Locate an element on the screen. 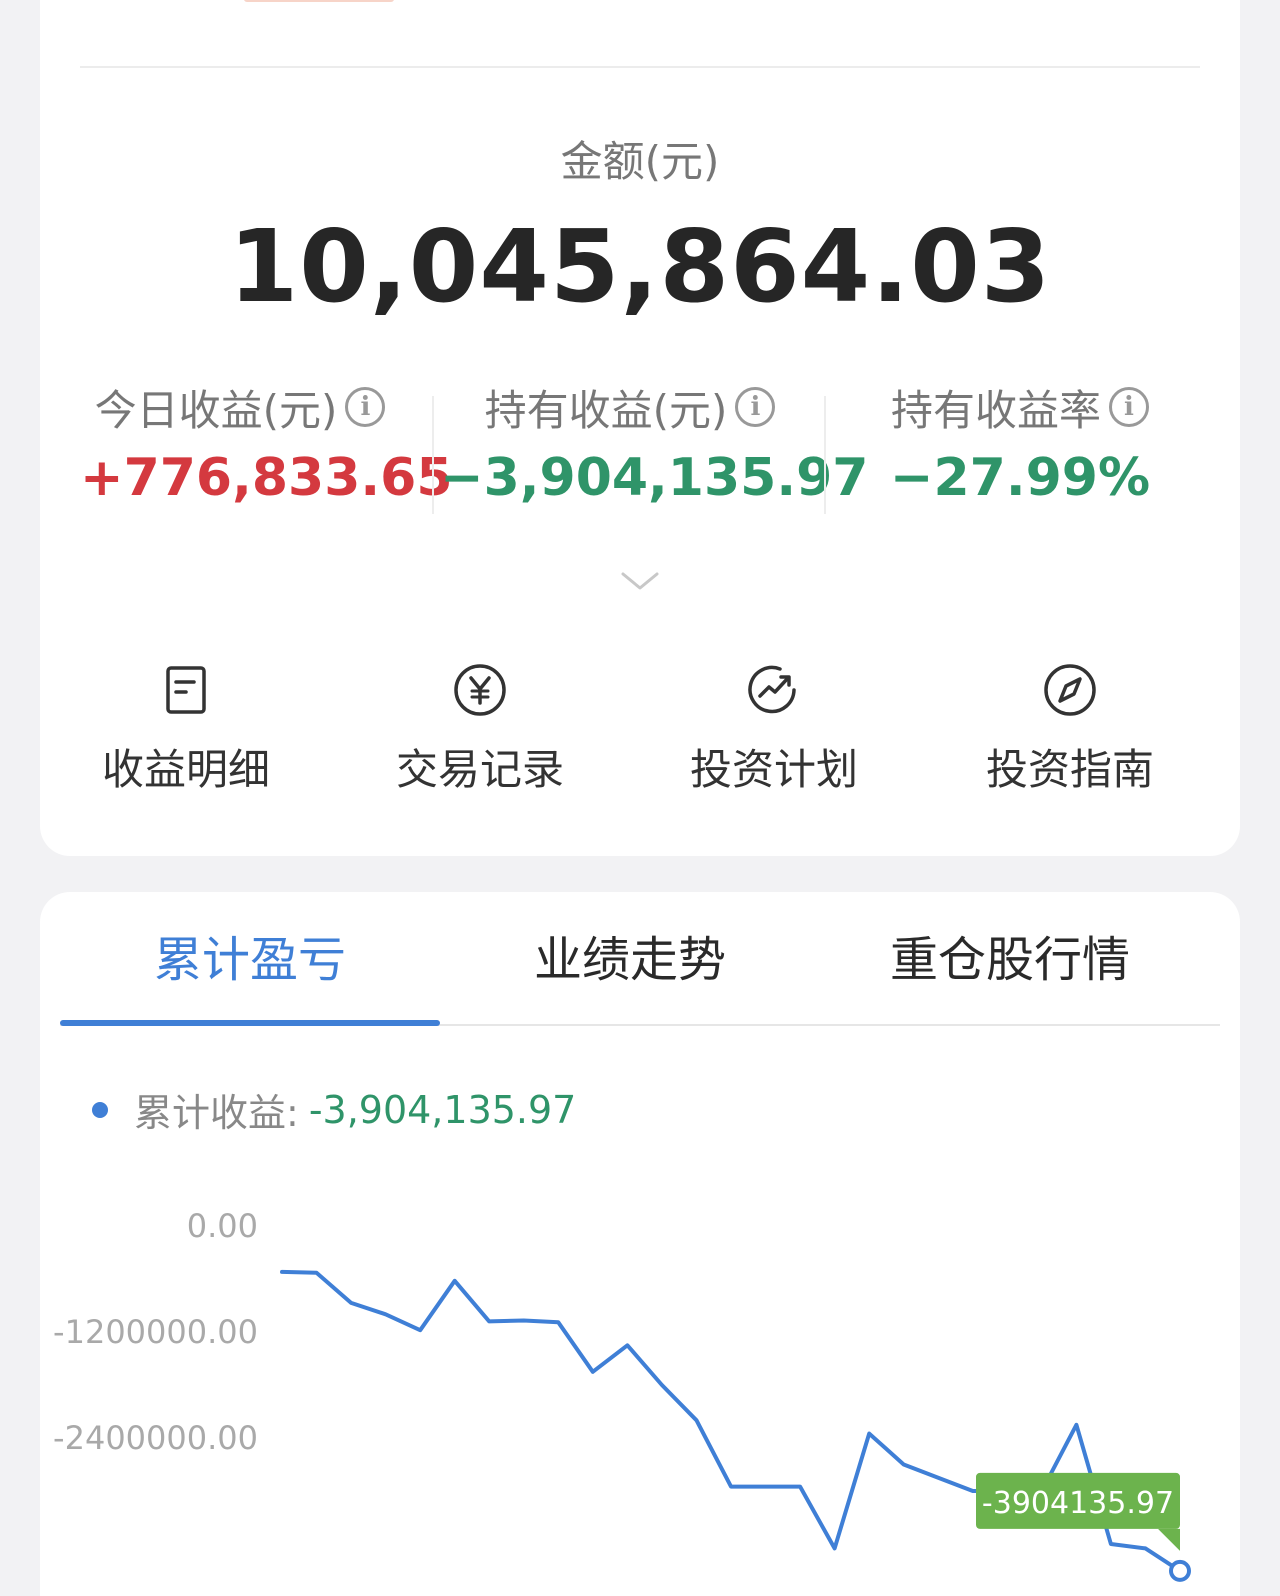  yuan-circle-icon is located at coordinates (480, 690).